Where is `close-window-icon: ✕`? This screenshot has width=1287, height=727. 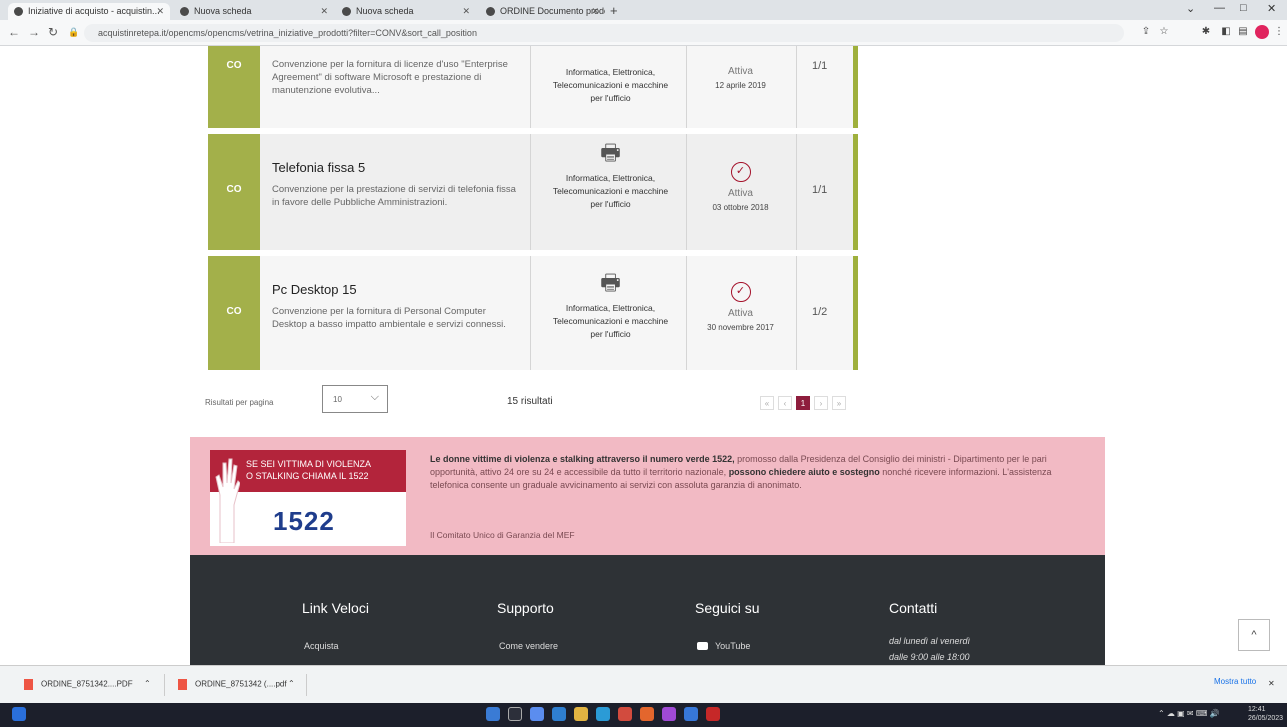 close-window-icon: ✕ is located at coordinates (1271, 8).